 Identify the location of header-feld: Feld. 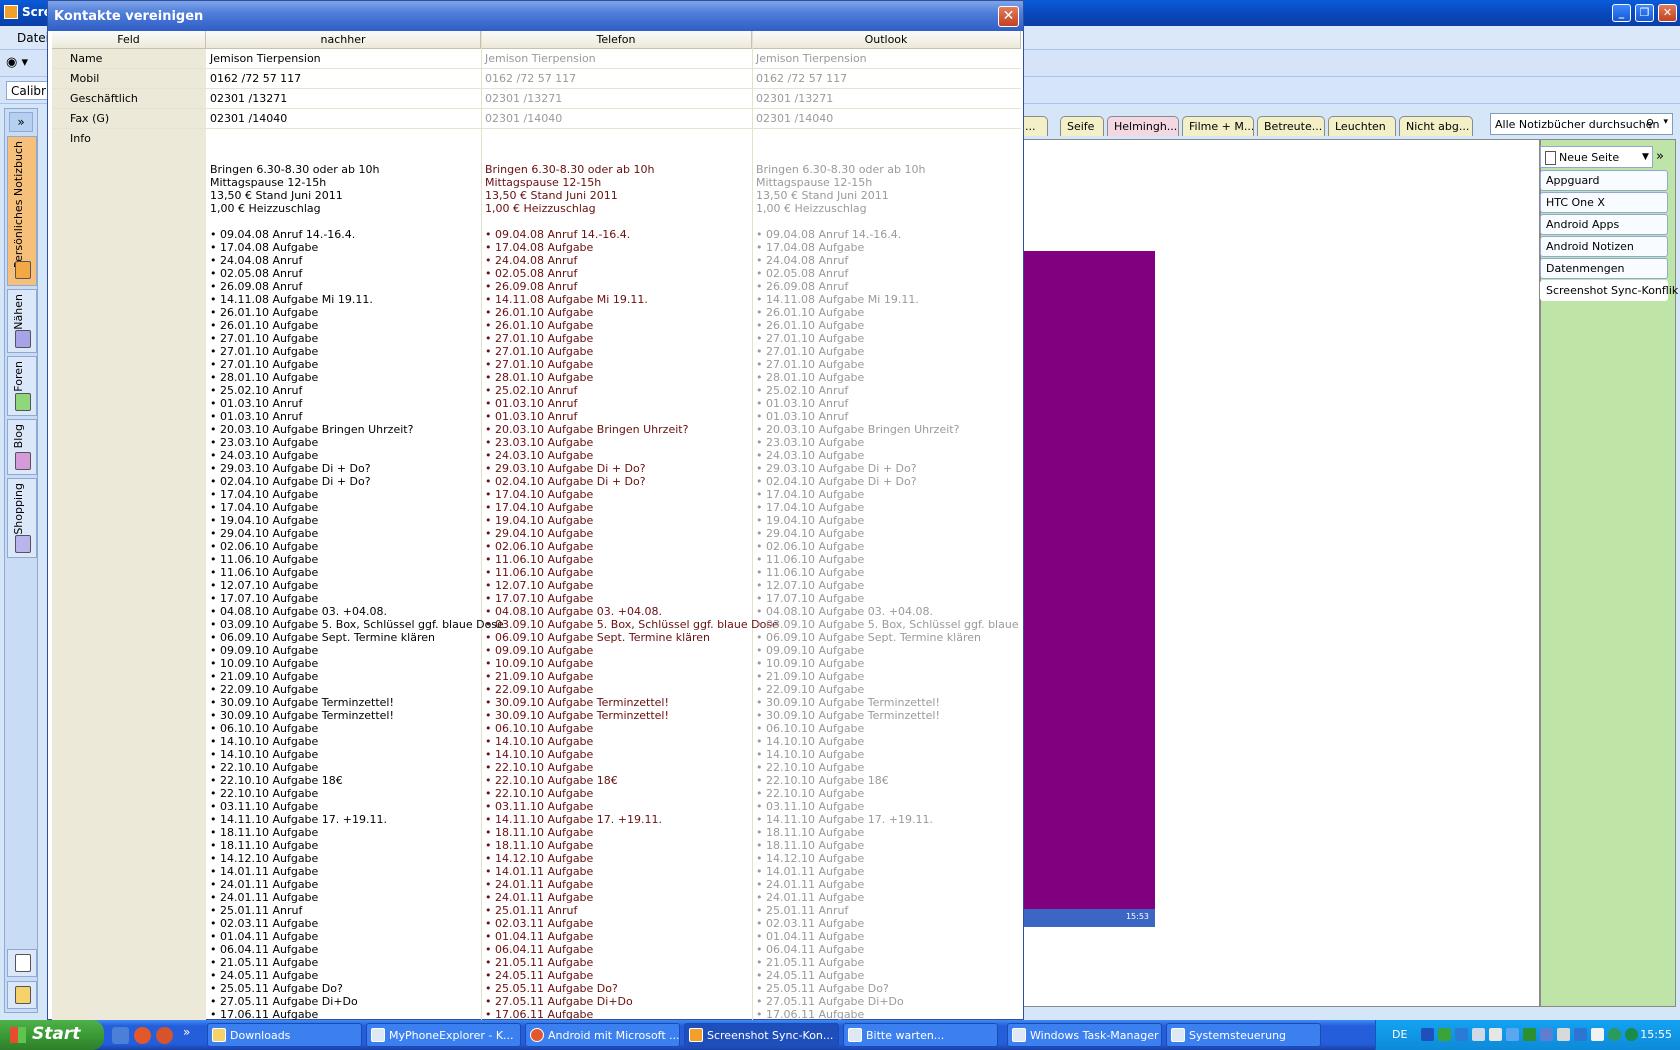
(129, 40).